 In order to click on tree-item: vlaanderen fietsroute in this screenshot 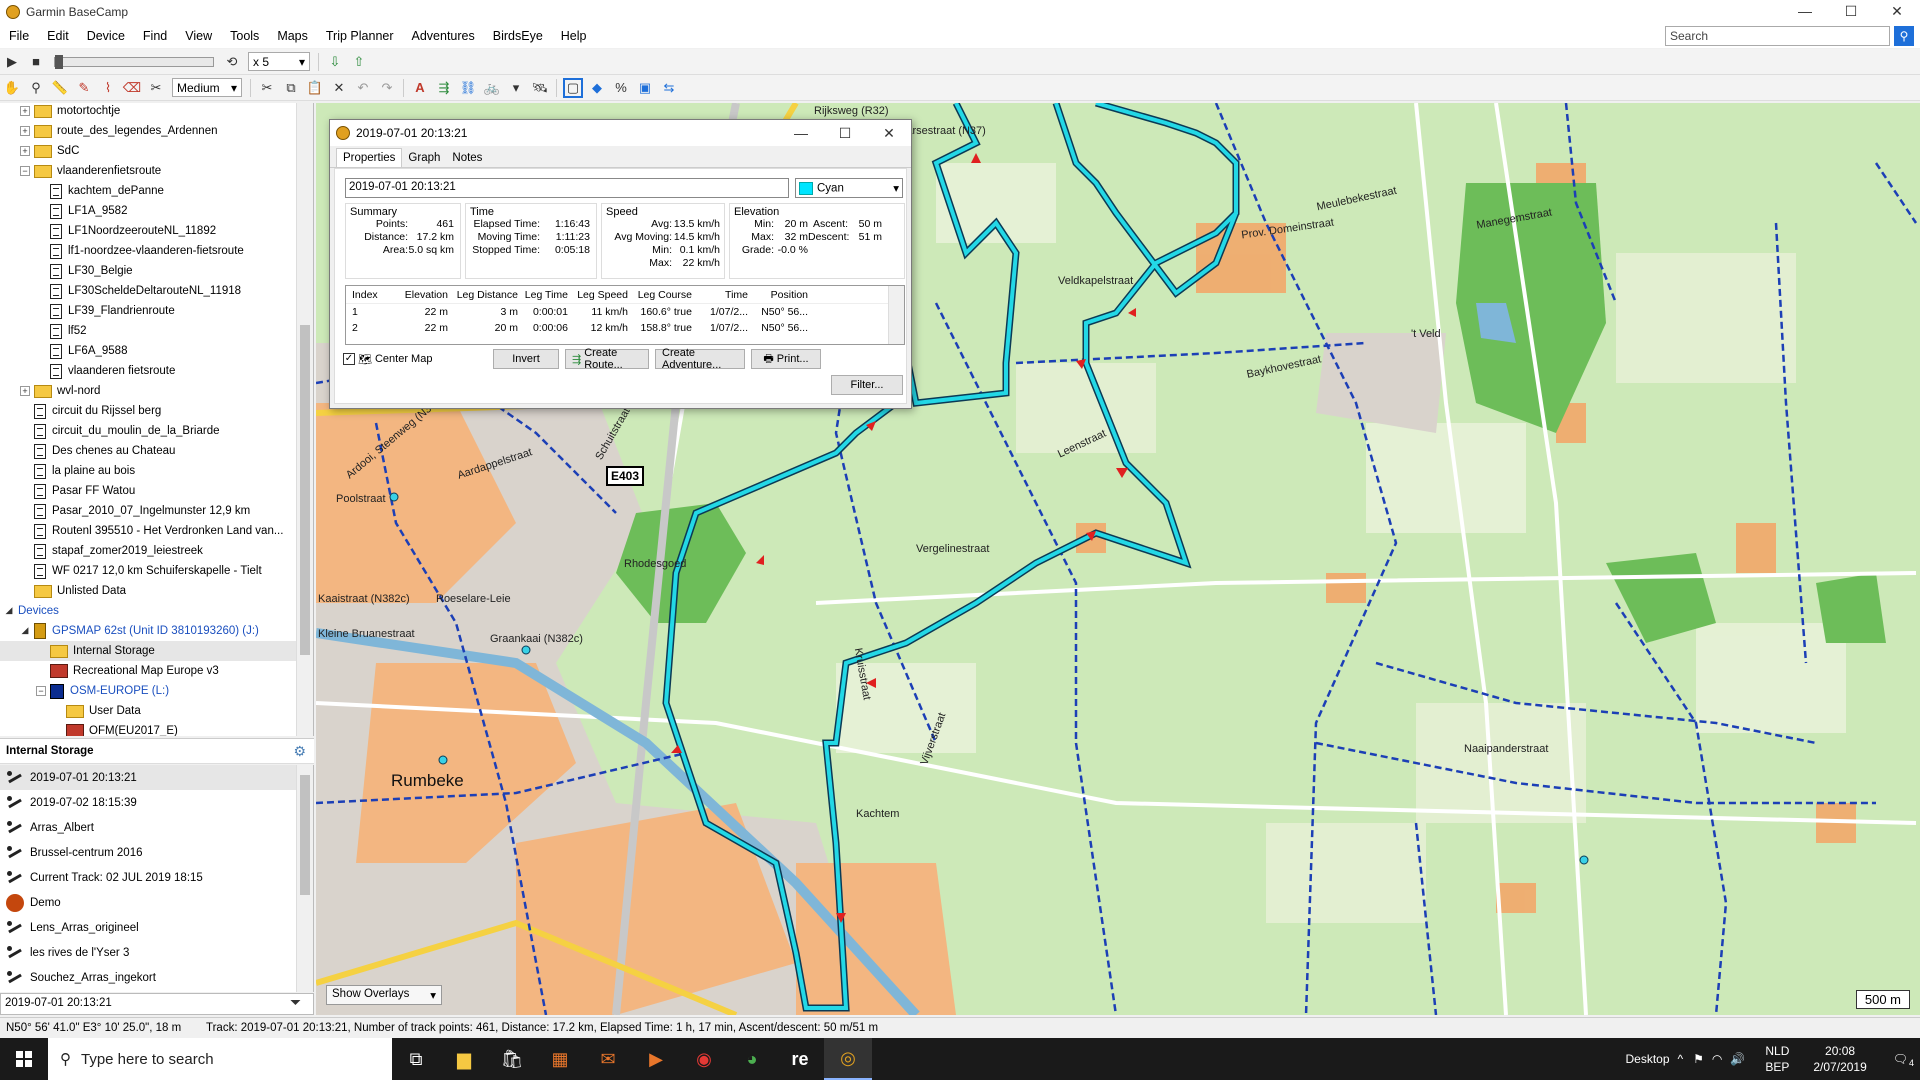, I will do `click(156, 371)`.